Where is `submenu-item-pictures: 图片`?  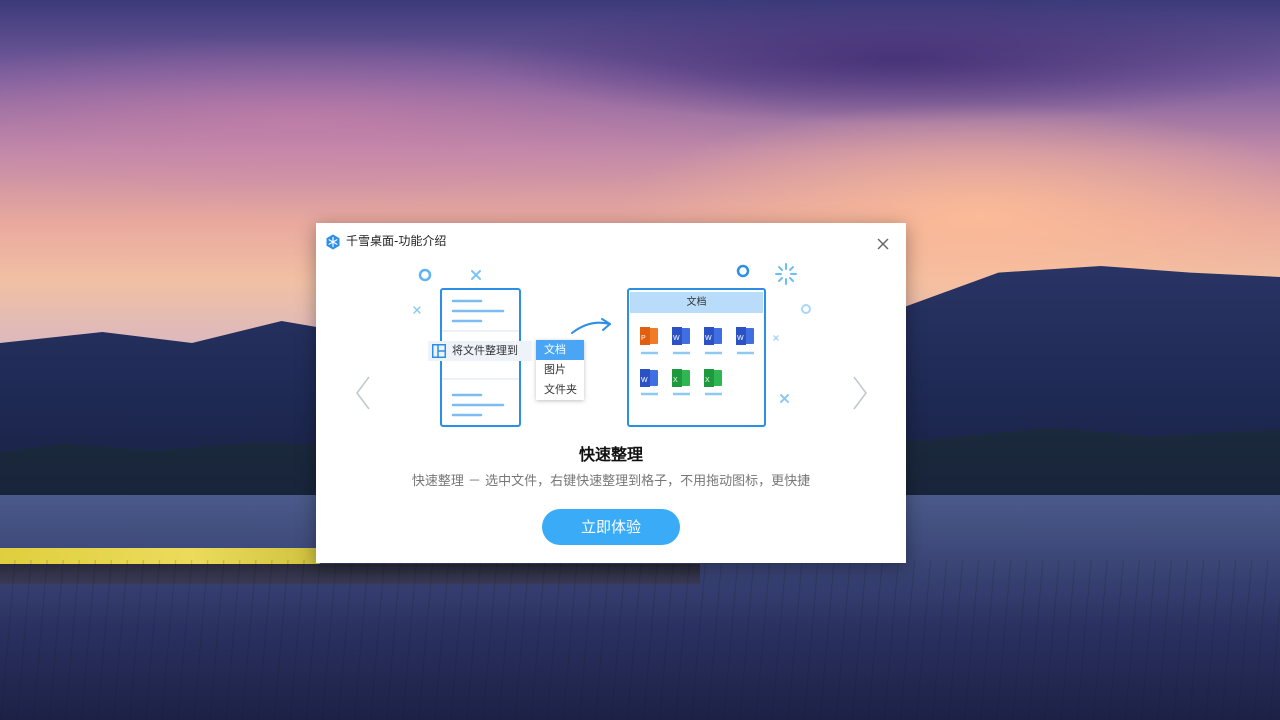 submenu-item-pictures: 图片 is located at coordinates (560, 370).